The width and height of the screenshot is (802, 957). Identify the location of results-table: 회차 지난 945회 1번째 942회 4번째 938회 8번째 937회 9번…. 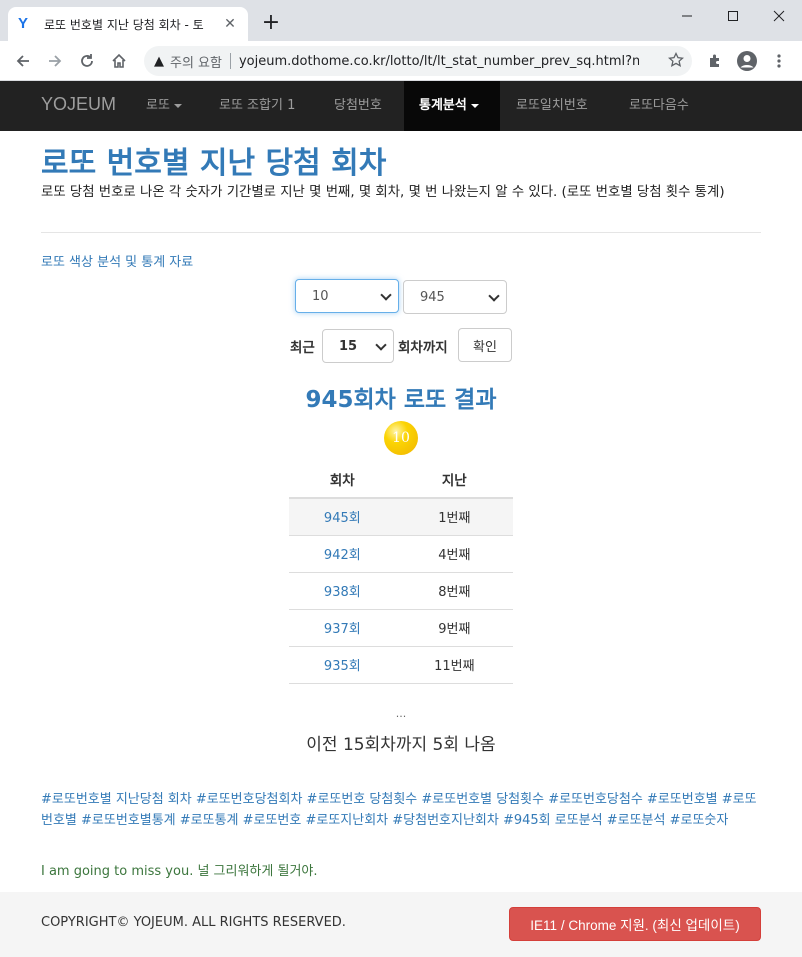
(401, 572).